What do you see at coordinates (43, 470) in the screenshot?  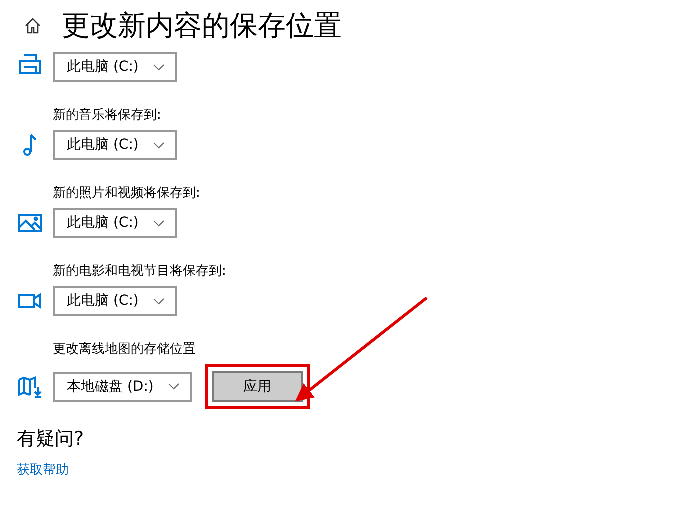 I see `help-link: 获取帮助` at bounding box center [43, 470].